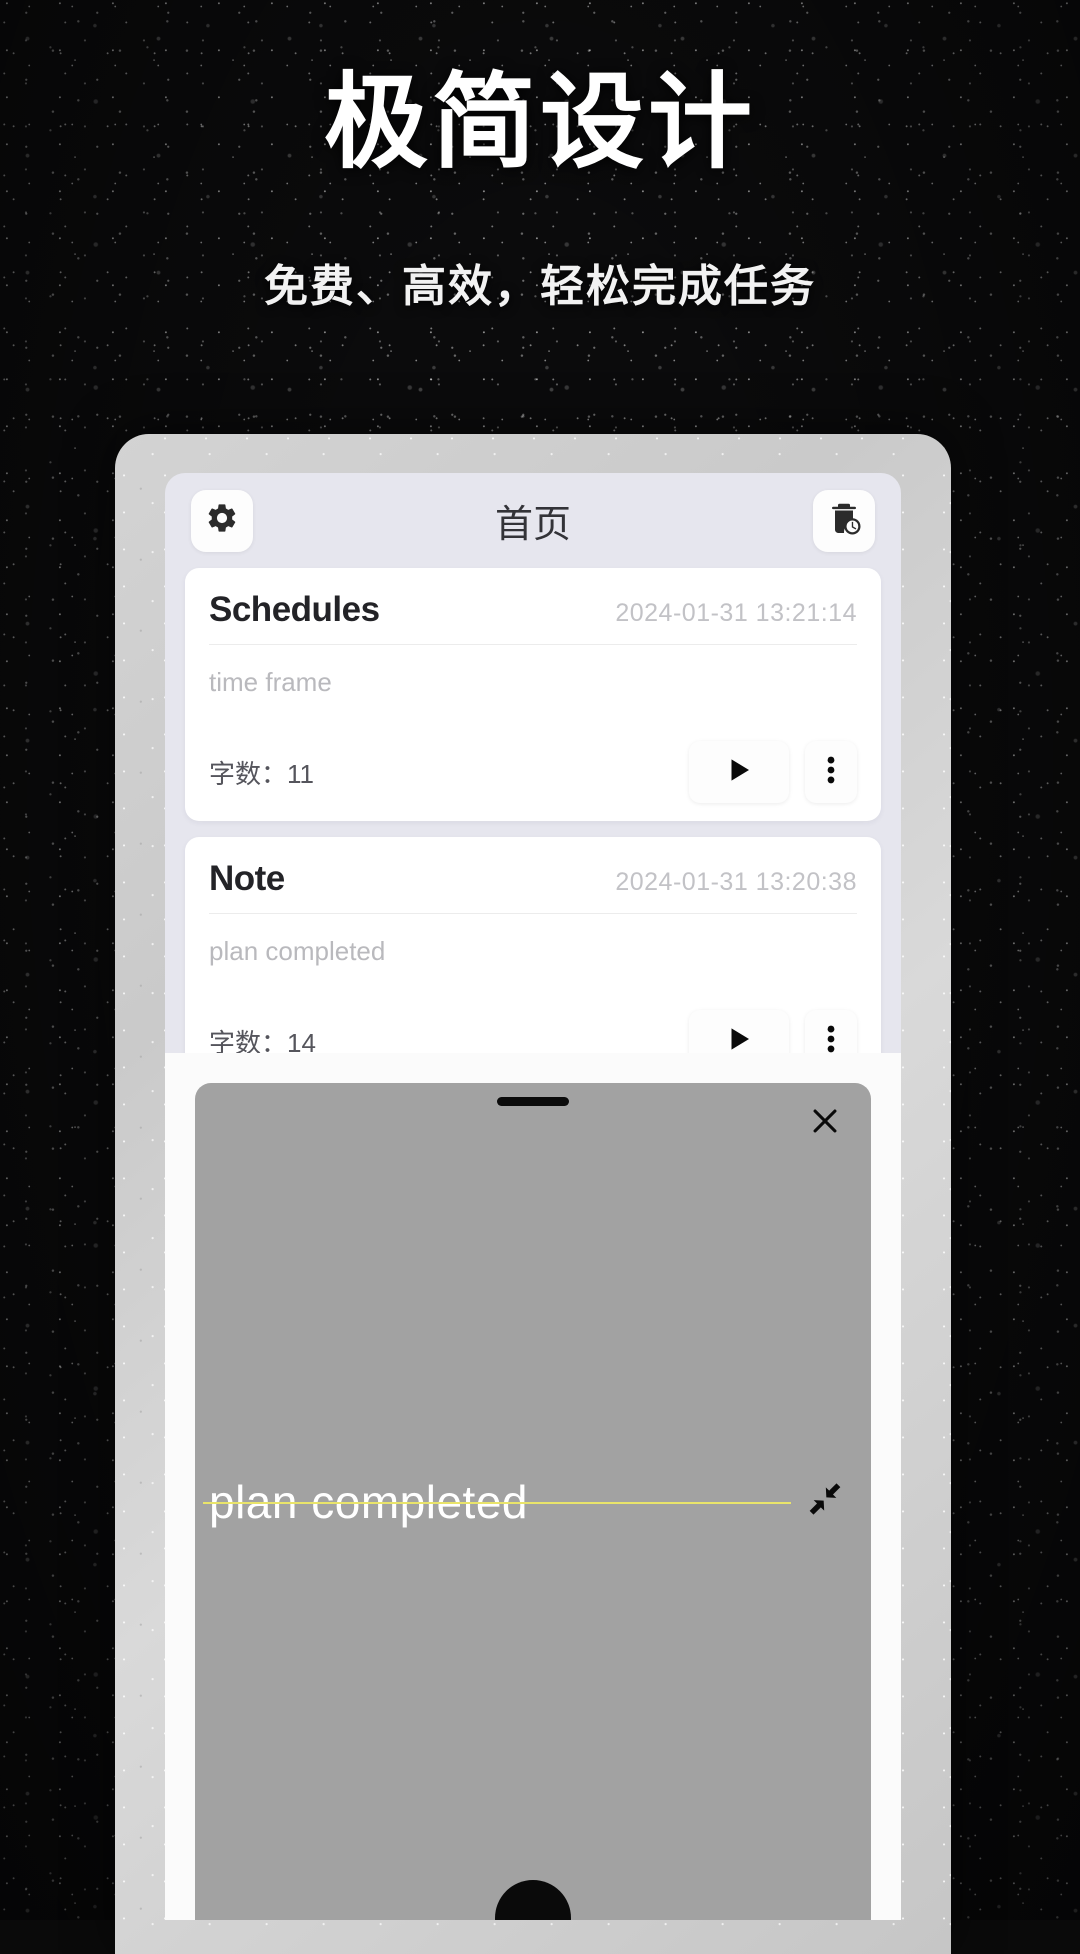 This screenshot has width=1080, height=1954. I want to click on note-title: Note, so click(247, 878).